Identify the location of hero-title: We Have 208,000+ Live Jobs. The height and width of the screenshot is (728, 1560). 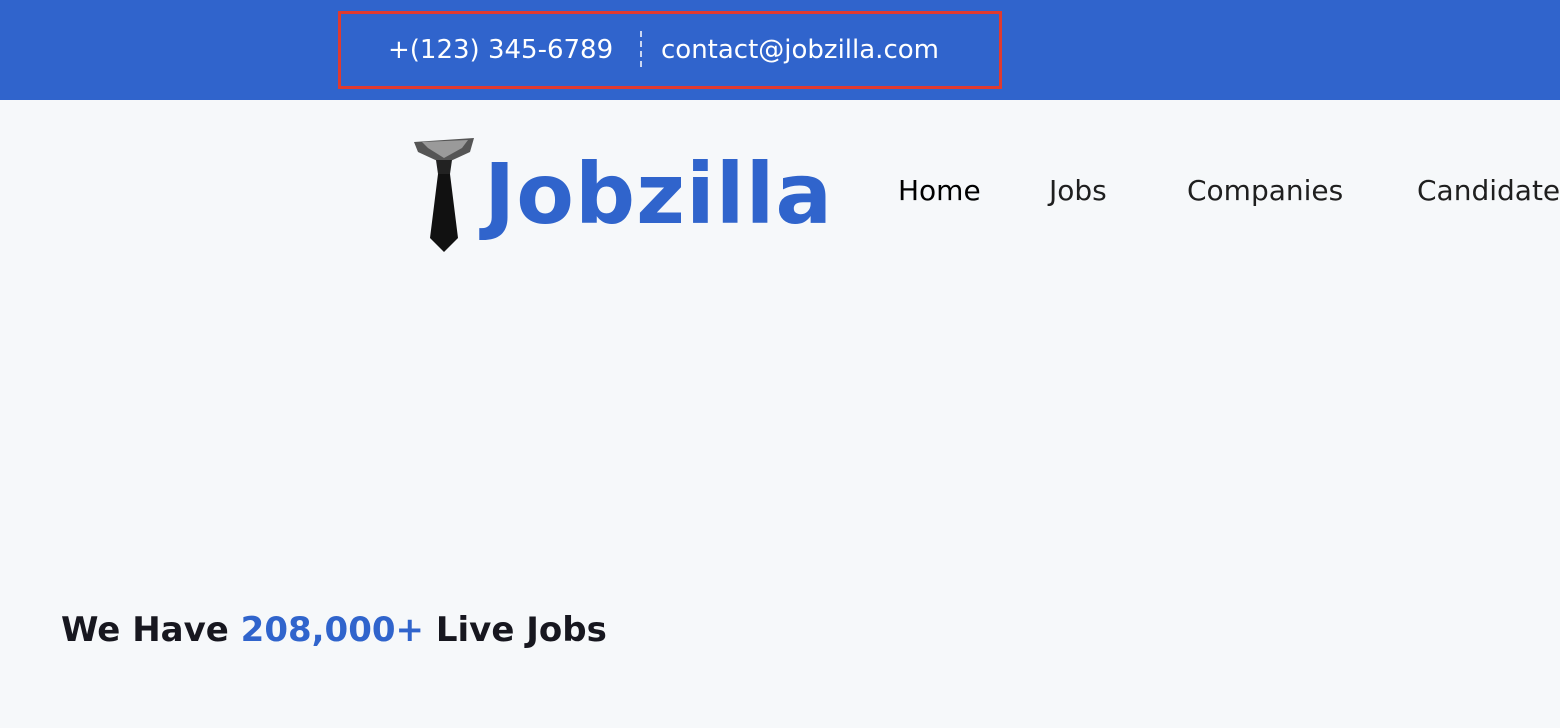
(334, 630).